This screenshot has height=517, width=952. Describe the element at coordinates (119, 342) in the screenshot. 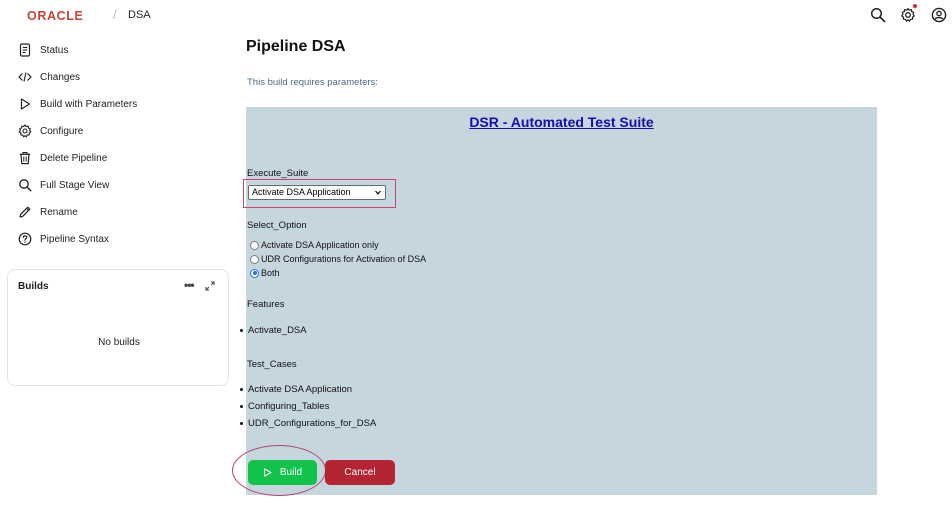

I see `no-builds-message: No builds` at that location.